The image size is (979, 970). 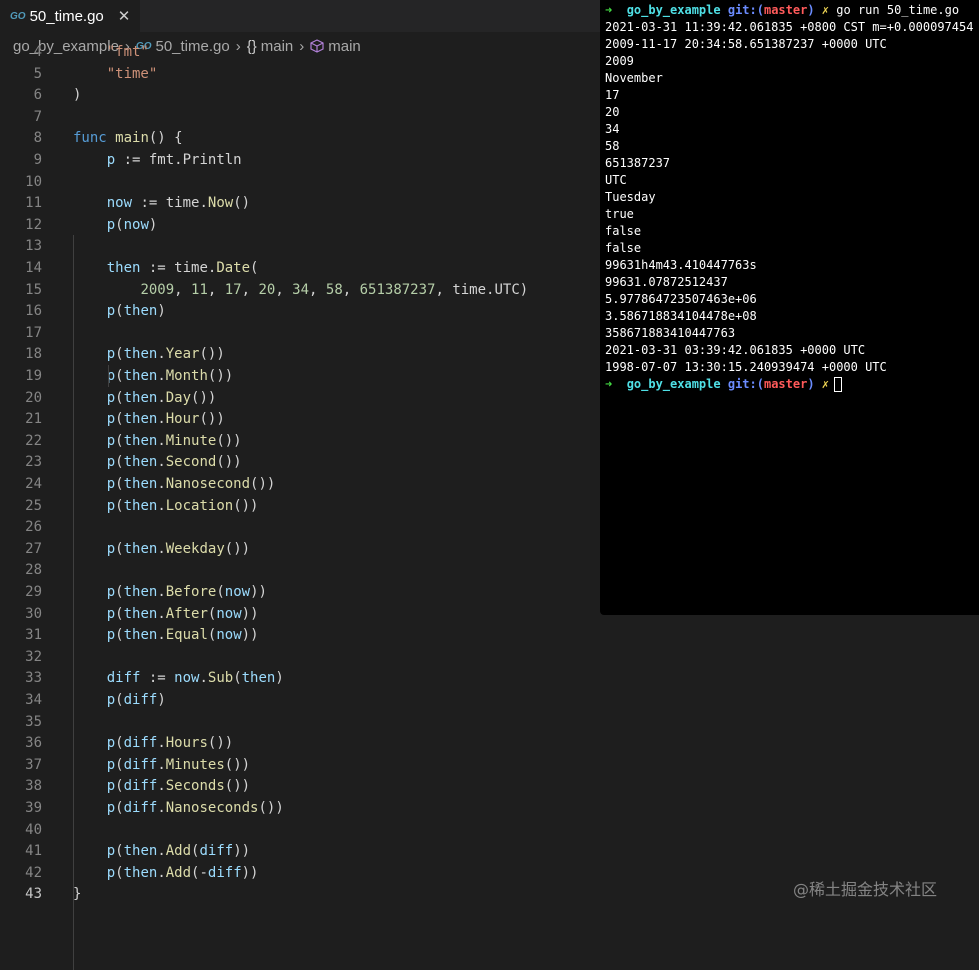 I want to click on code-text: p(then.Add(-diff)), so click(x=182, y=872).